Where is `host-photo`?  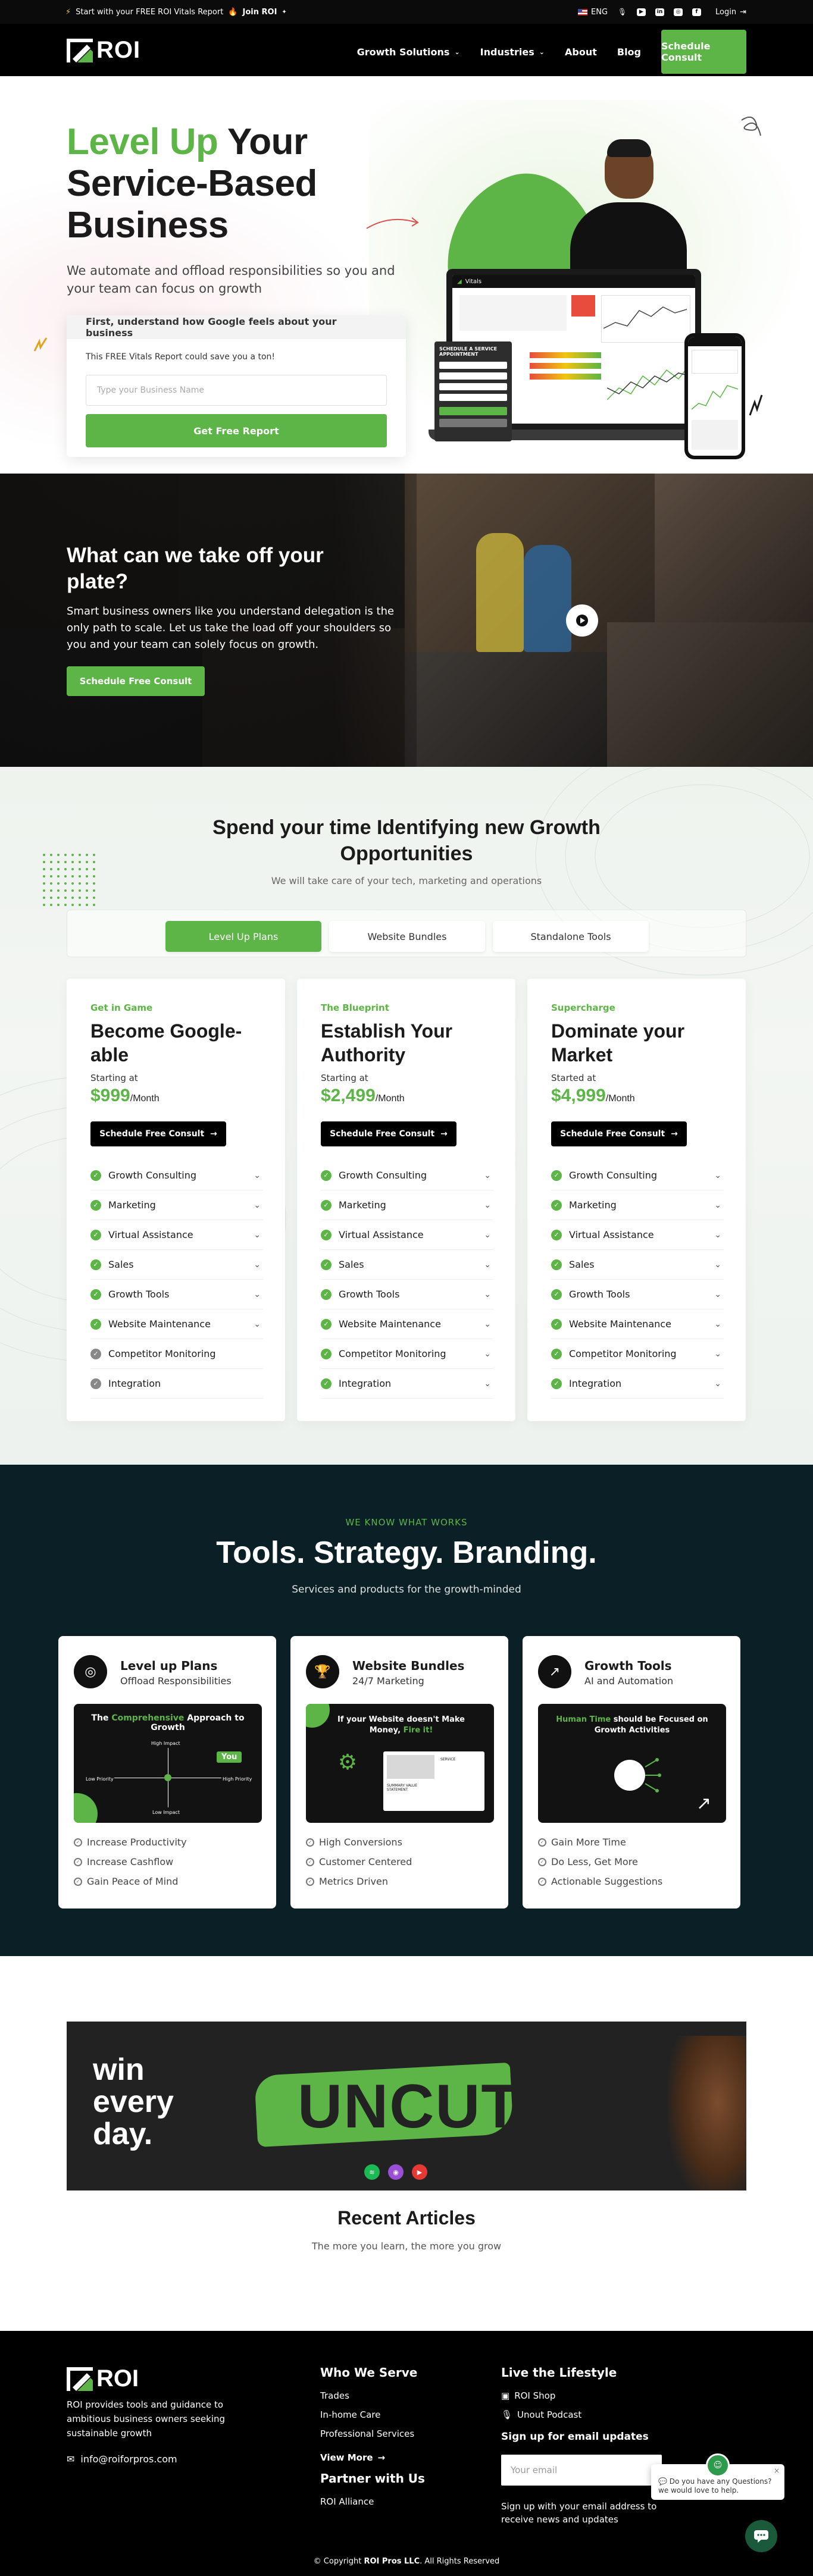 host-photo is located at coordinates (707, 2113).